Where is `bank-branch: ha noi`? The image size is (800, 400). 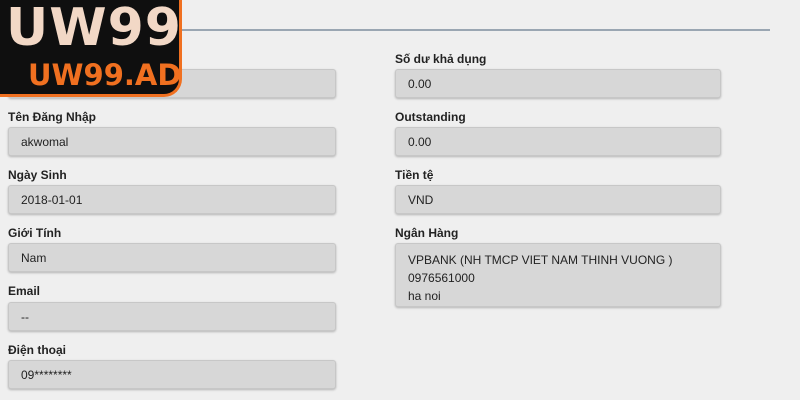 bank-branch: ha noi is located at coordinates (424, 296).